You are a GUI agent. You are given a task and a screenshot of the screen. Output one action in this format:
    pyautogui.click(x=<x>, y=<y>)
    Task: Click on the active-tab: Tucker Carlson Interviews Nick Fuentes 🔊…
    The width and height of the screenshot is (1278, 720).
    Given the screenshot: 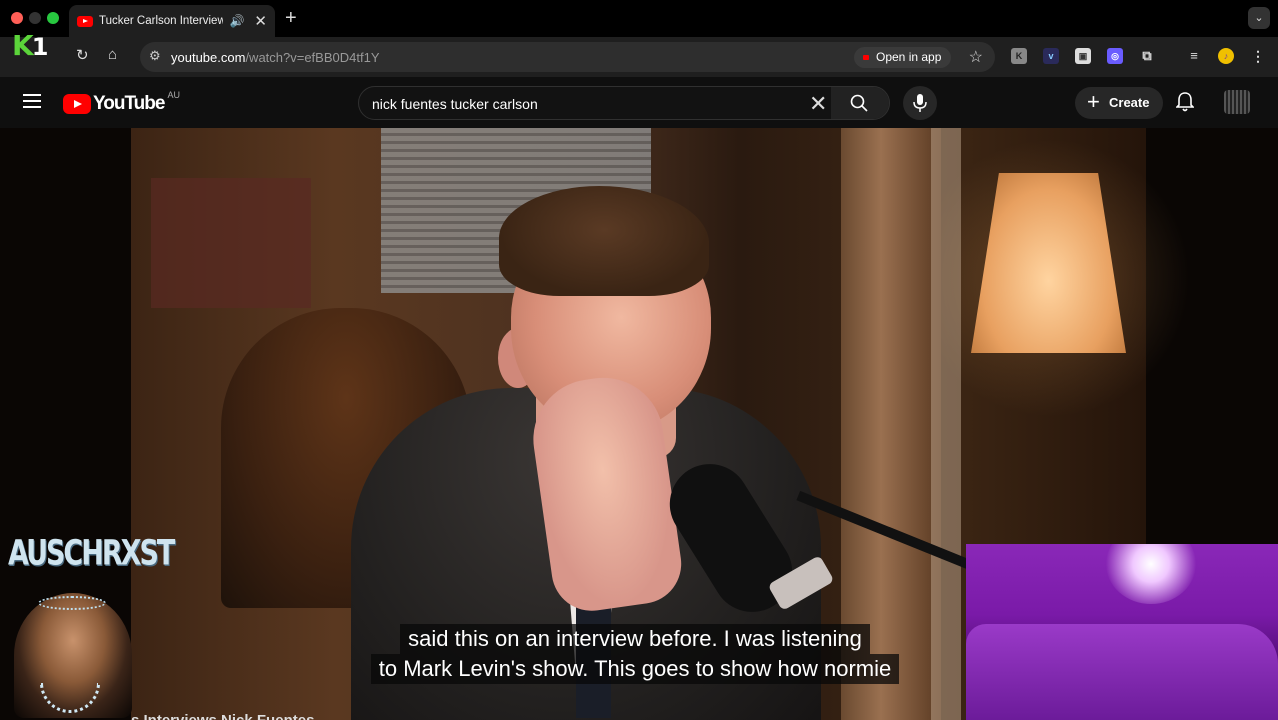 What is the action you would take?
    pyautogui.click(x=172, y=21)
    